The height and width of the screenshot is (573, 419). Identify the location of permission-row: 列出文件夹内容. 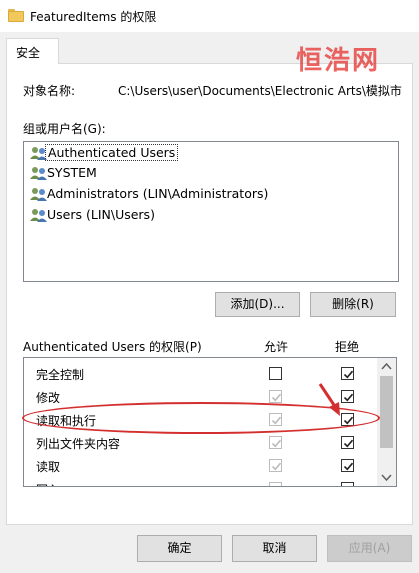
(201, 442).